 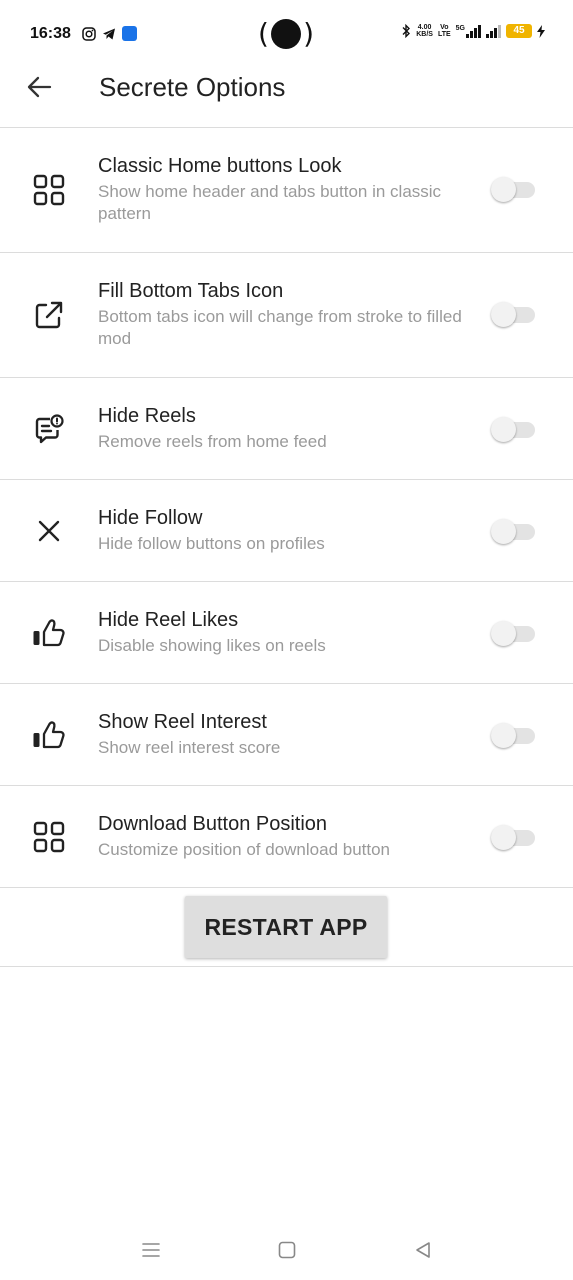 What do you see at coordinates (424, 31) in the screenshot?
I see `network-speed: 4.00 KB/S` at bounding box center [424, 31].